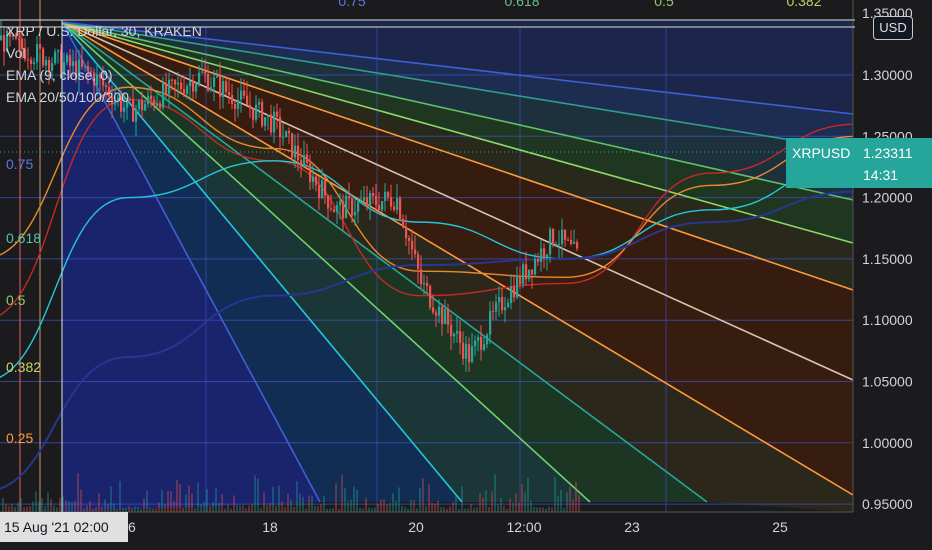 This screenshot has width=932, height=550. I want to click on bar-countdown: 14:31, so click(881, 175).